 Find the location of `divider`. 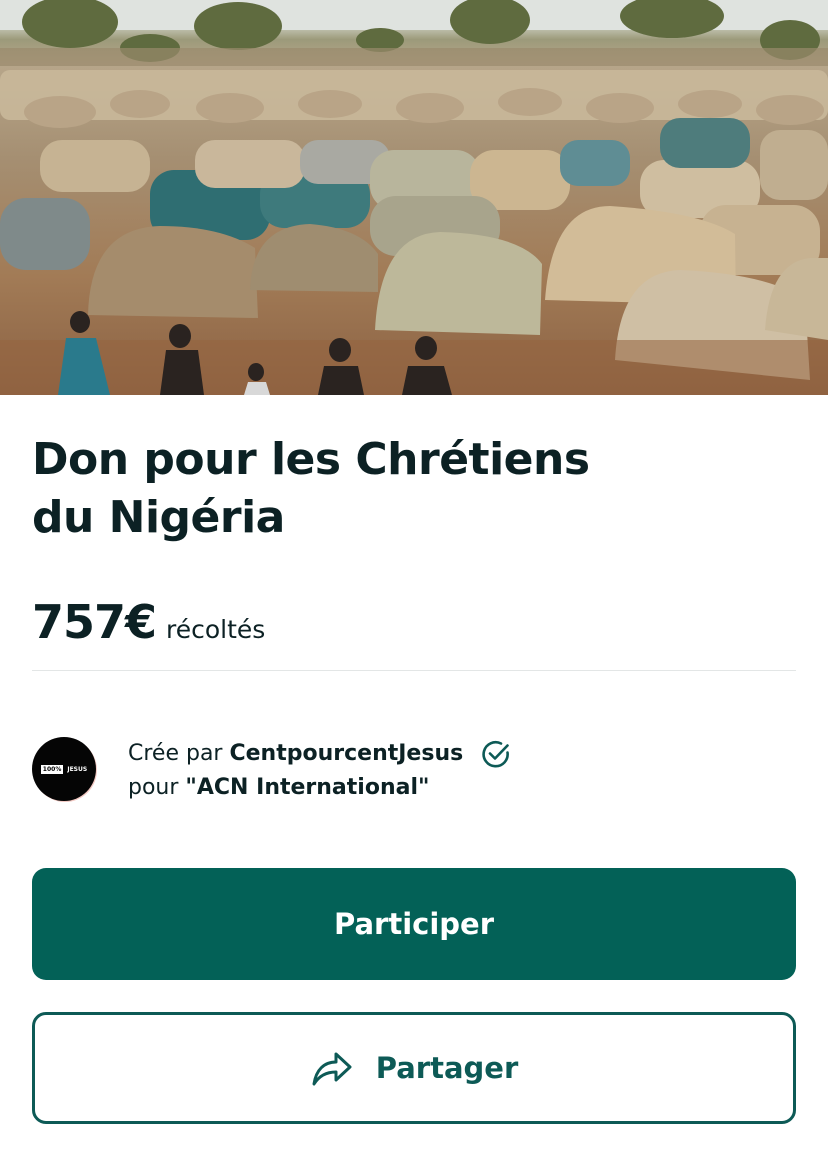

divider is located at coordinates (414, 670).